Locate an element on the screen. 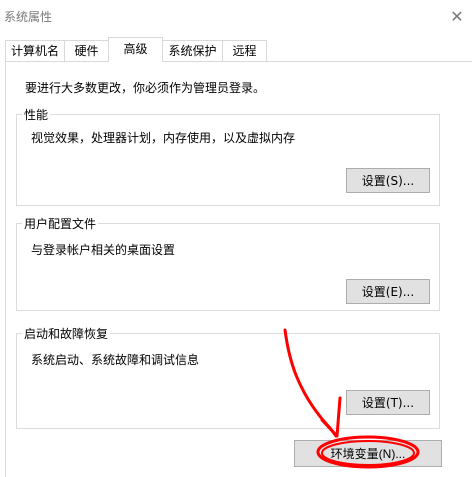 This screenshot has height=477, width=472. annotation-arrowhead is located at coordinates (331, 417).